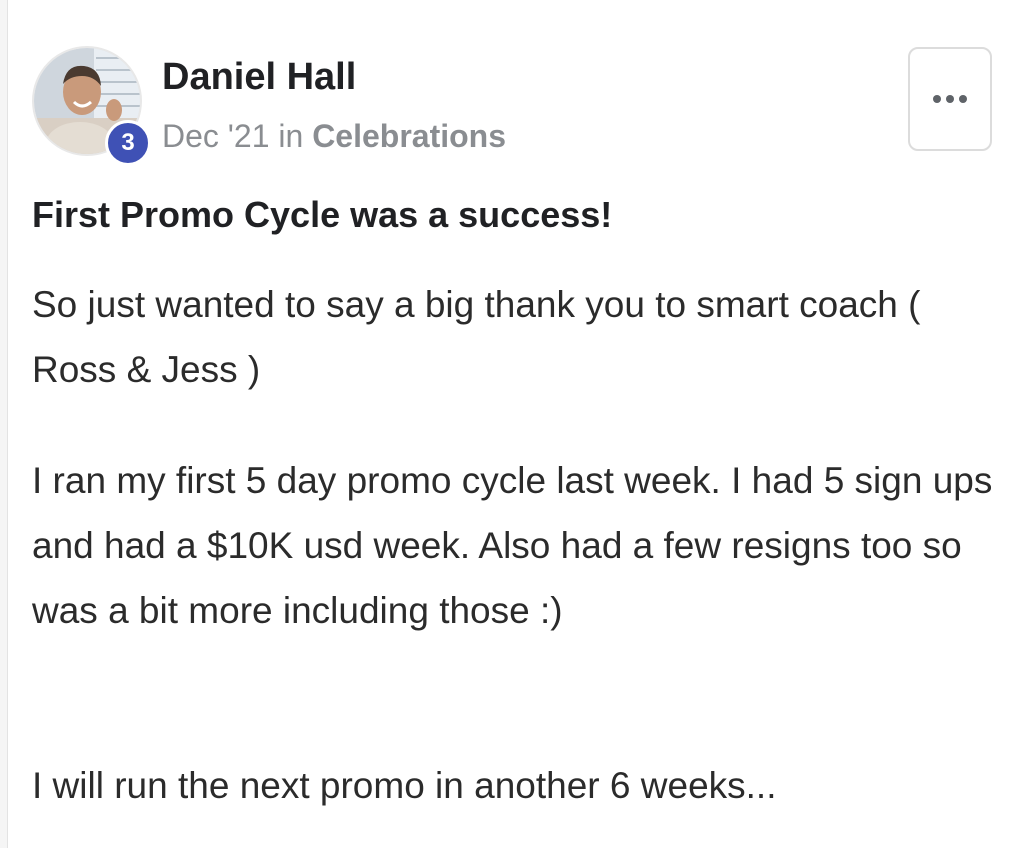 Image resolution: width=1024 pixels, height=848 pixels. What do you see at coordinates (291, 136) in the screenshot?
I see `meta-in-label: in` at bounding box center [291, 136].